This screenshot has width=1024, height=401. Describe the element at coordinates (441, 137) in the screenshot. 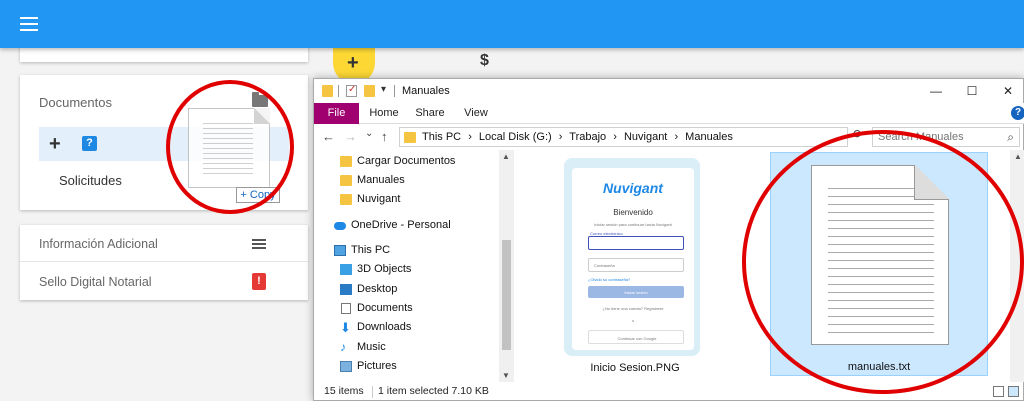

I see `breadcrumb-this-pc: This PC` at that location.